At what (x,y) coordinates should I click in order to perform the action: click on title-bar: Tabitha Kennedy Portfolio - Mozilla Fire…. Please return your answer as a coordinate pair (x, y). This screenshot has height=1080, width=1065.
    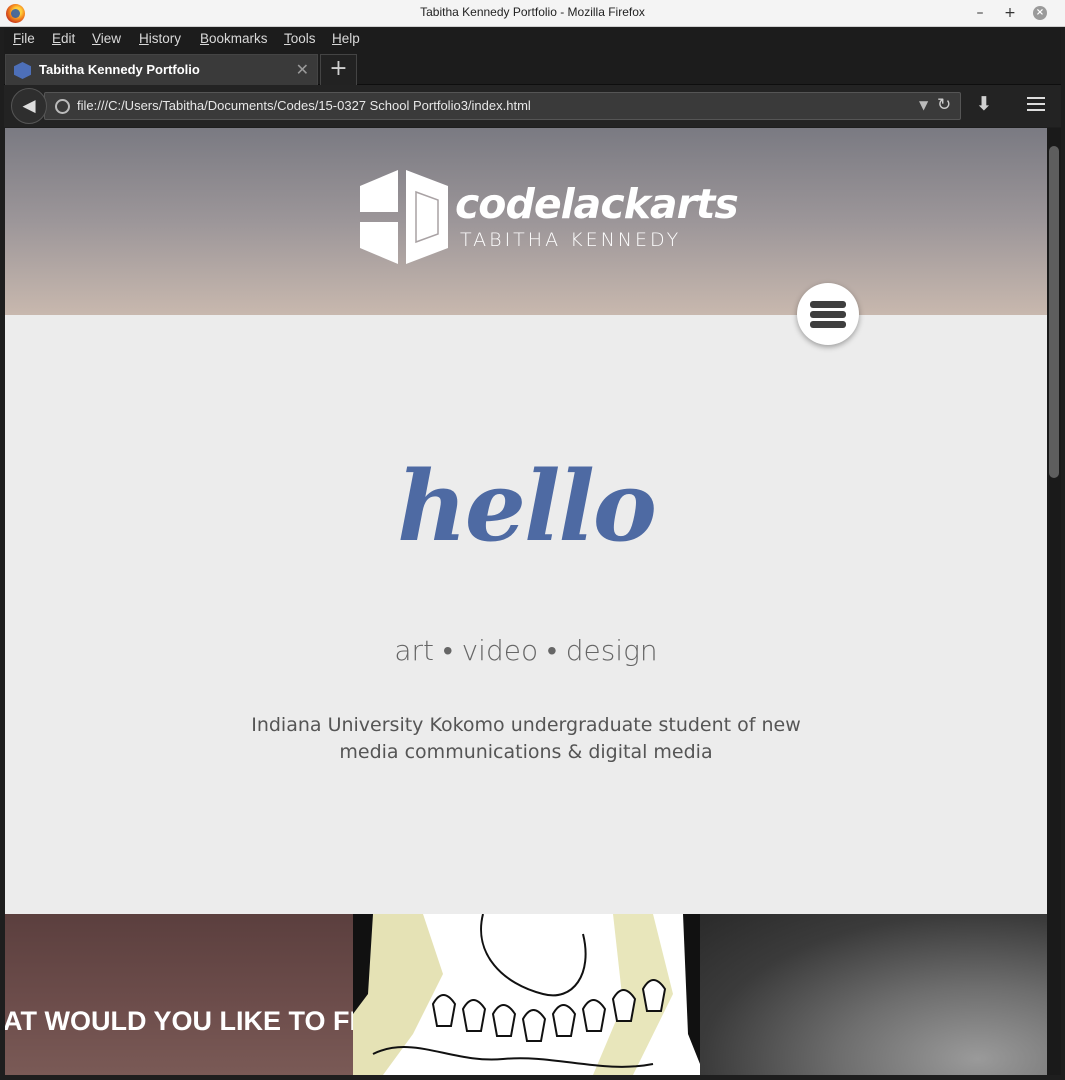
    Looking at the image, I should click on (532, 13).